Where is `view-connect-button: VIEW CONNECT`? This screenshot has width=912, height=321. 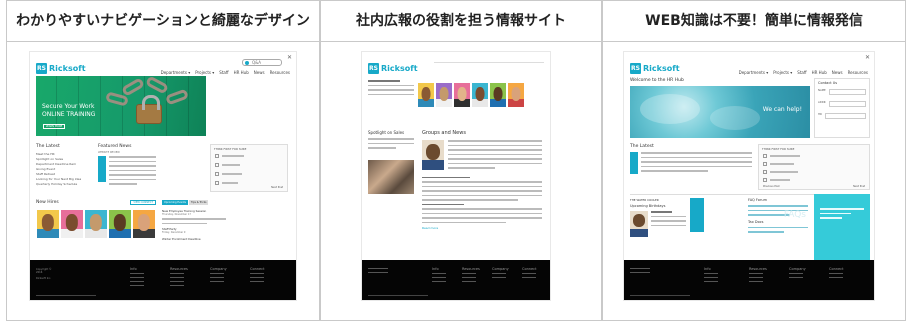
view-connect-button: VIEW CONNECT is located at coordinates (143, 202).